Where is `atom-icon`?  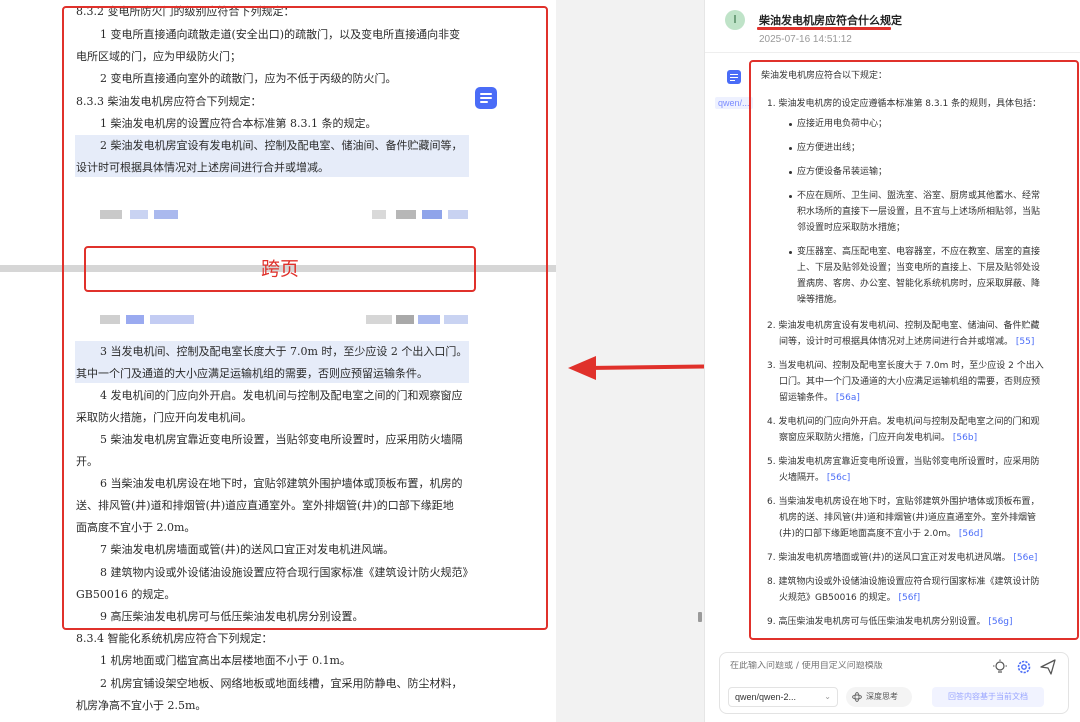
atom-icon is located at coordinates (857, 697).